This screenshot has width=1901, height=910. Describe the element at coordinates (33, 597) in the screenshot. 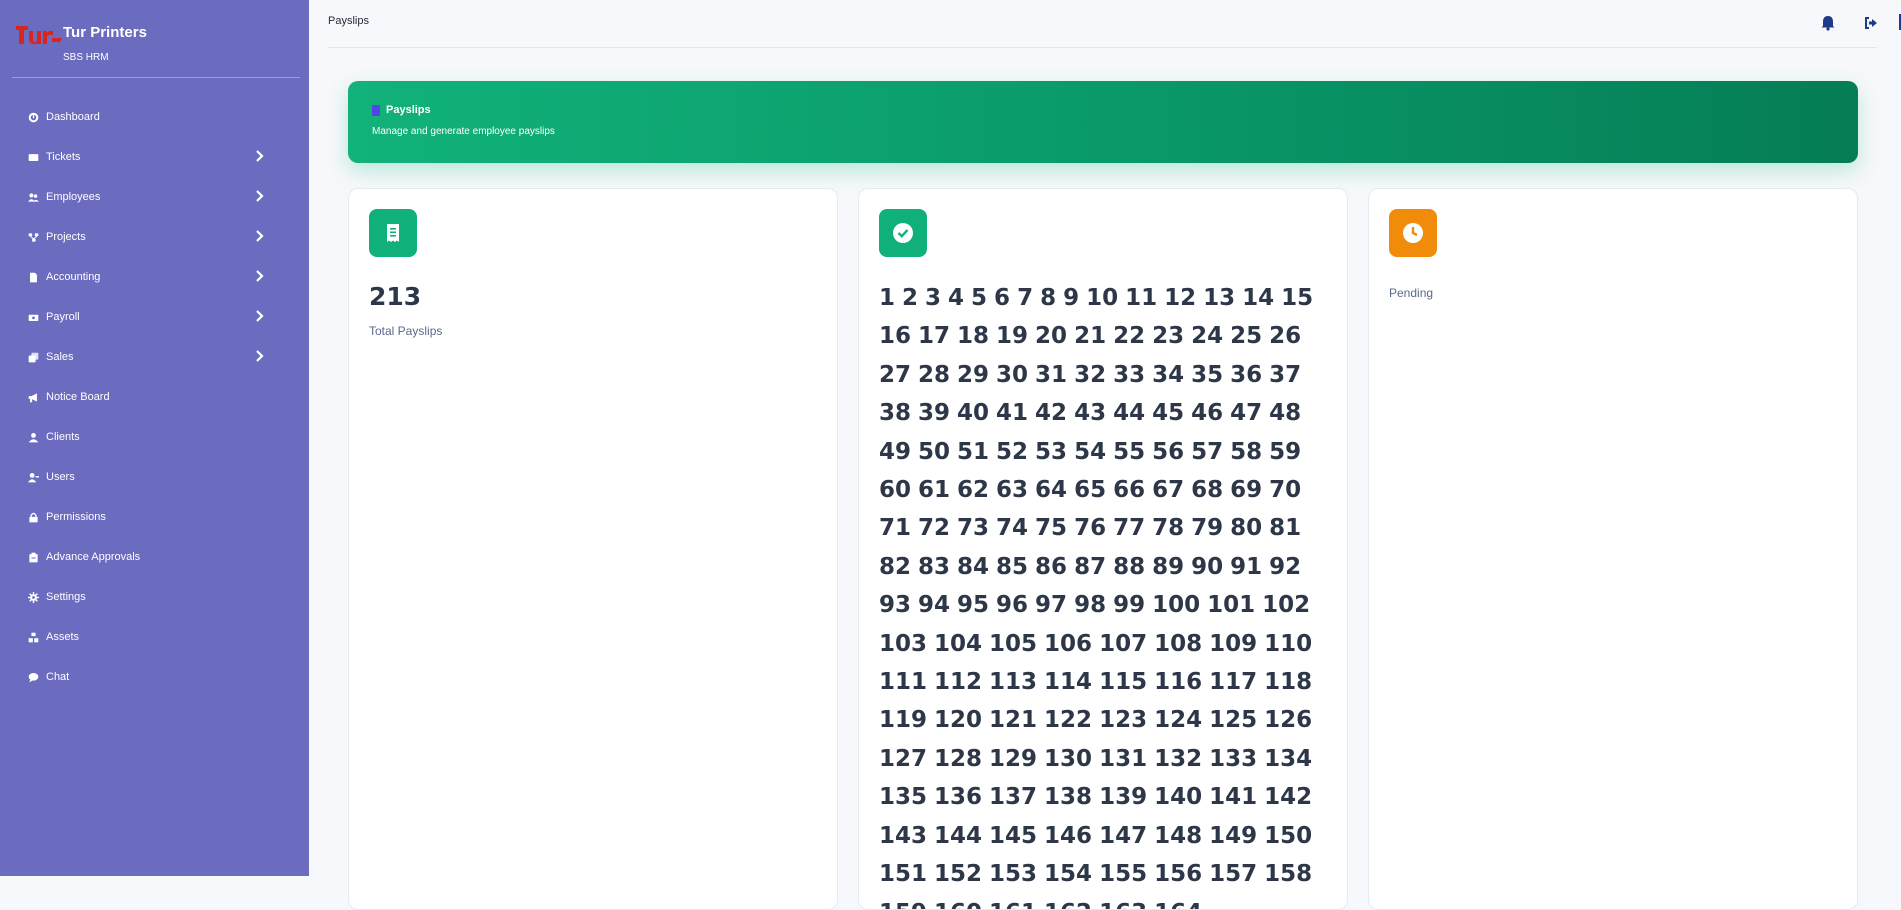

I see `gear-icon` at that location.